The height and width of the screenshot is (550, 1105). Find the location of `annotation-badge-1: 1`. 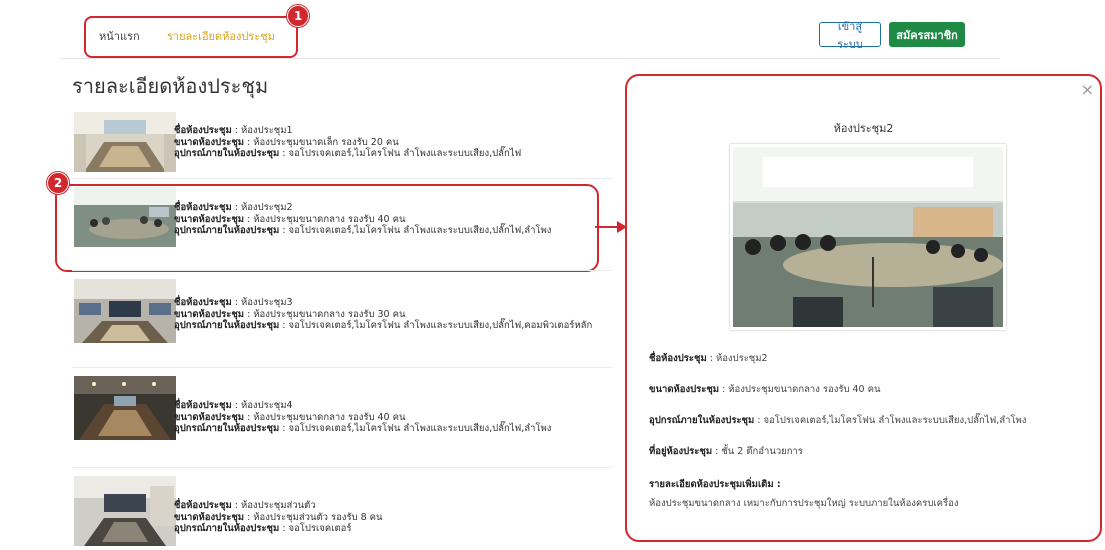

annotation-badge-1: 1 is located at coordinates (298, 16).